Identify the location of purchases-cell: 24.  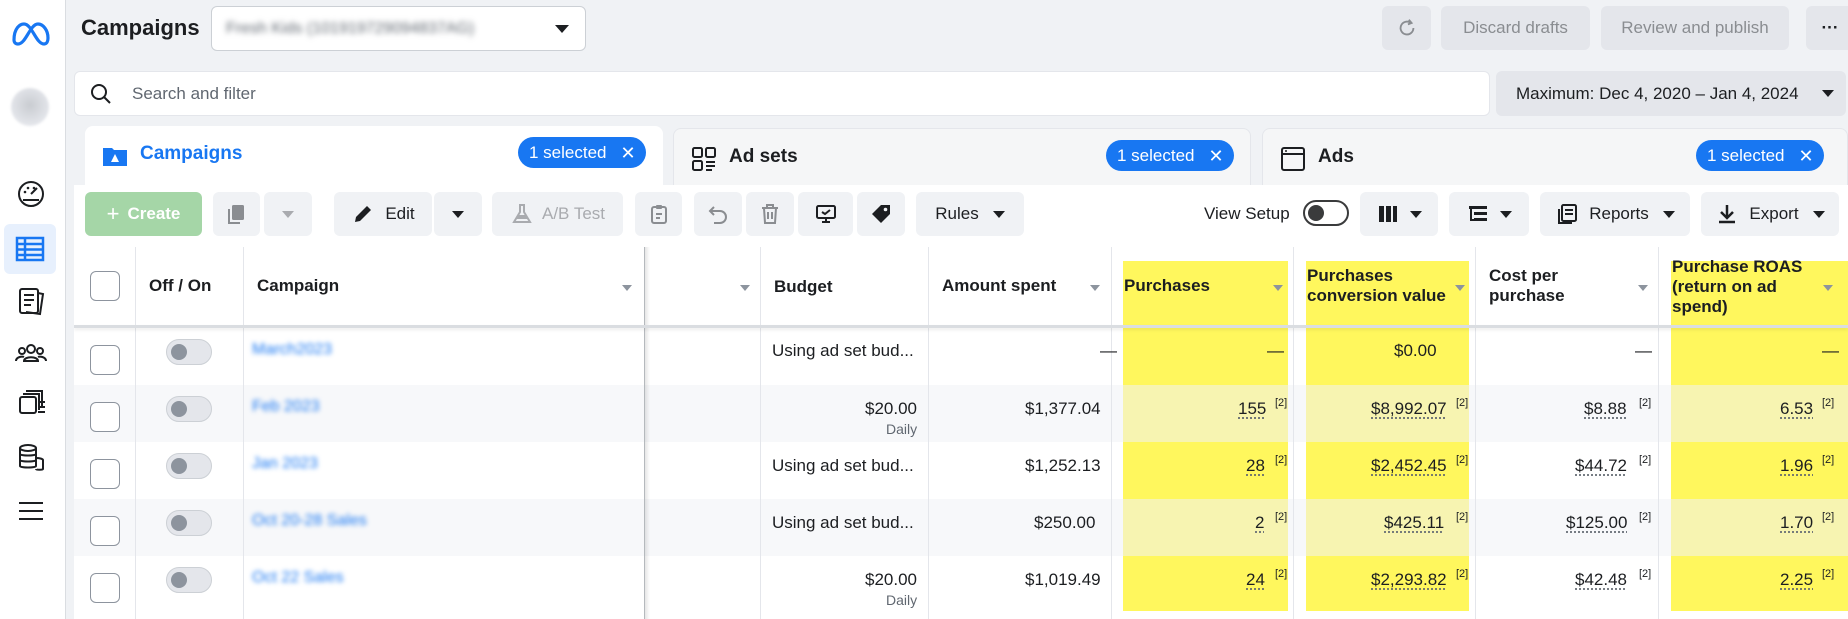
(1255, 580).